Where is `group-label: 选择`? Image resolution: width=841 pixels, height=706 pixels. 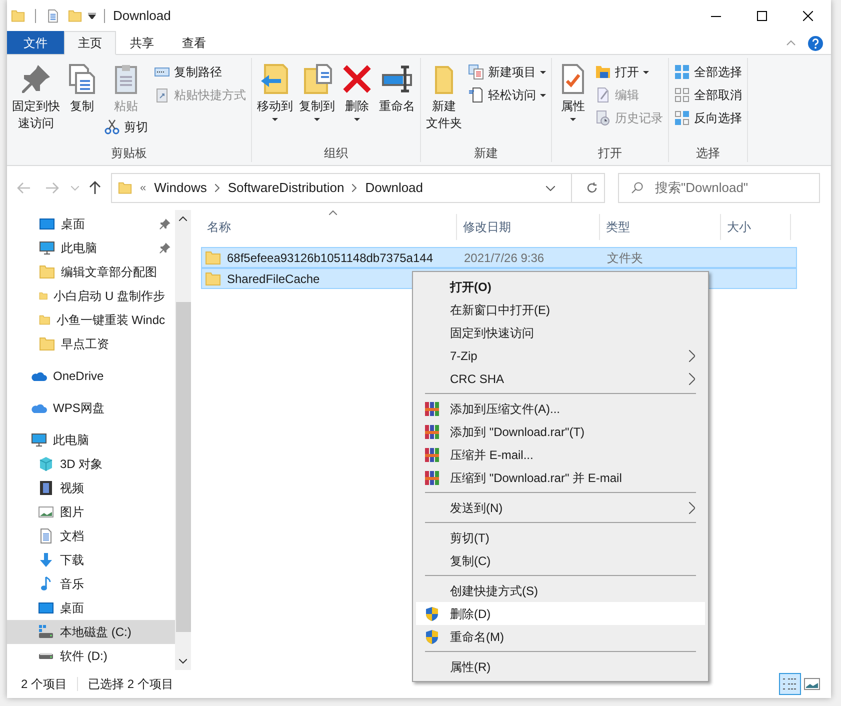
group-label: 选择 is located at coordinates (708, 153).